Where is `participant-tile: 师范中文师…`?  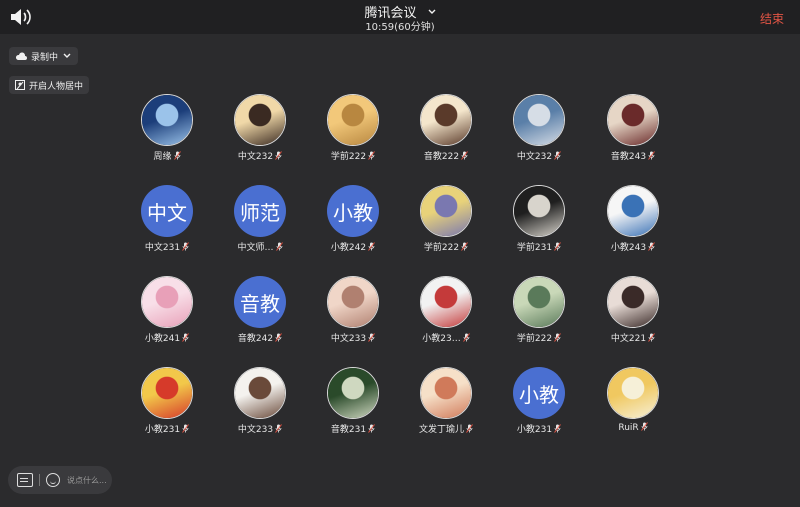 participant-tile: 师范中文师… is located at coordinates (260, 219).